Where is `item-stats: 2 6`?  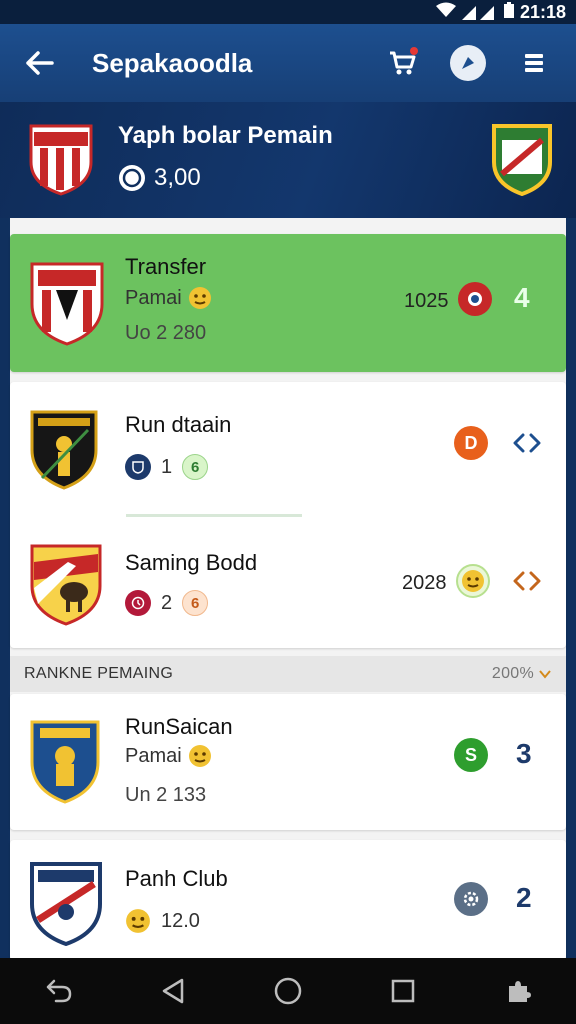 item-stats: 2 6 is located at coordinates (167, 603).